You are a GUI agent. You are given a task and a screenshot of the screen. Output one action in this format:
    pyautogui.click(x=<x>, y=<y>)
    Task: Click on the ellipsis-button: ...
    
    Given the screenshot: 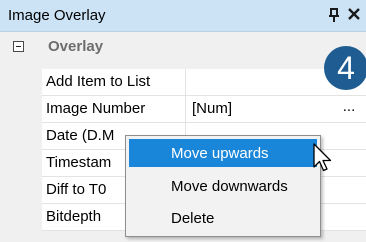 What is the action you would take?
    pyautogui.click(x=349, y=109)
    